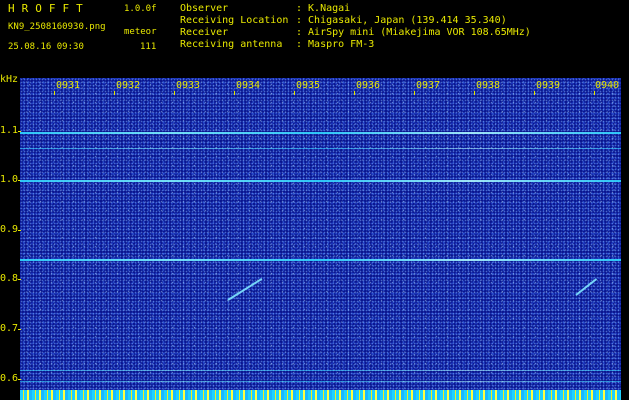 The height and width of the screenshot is (400, 629). Describe the element at coordinates (548, 85) in the screenshot. I see `x-tick-label: 0939` at that location.